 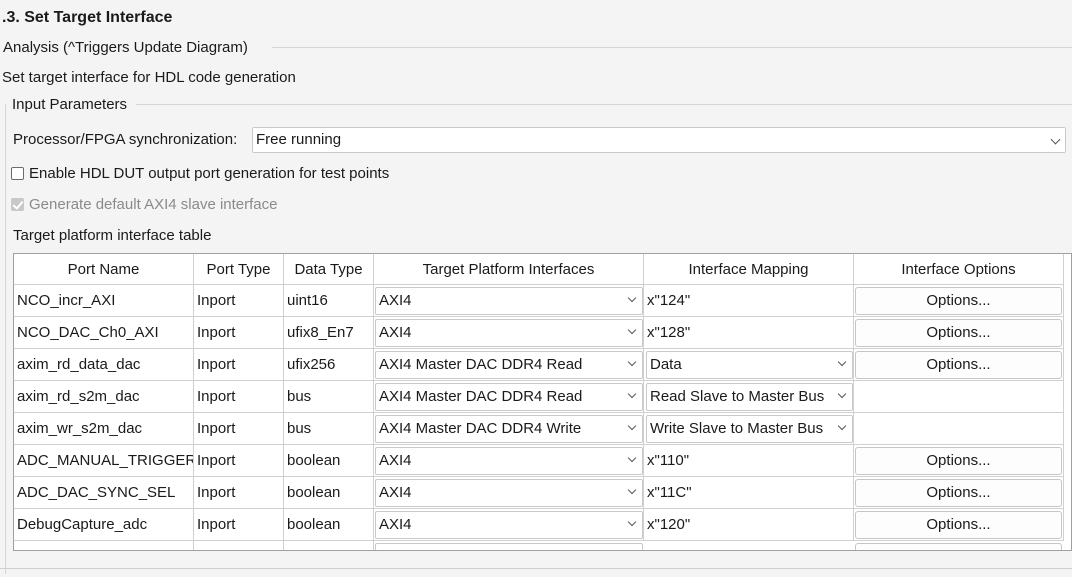 What do you see at coordinates (104, 269) in the screenshot?
I see `header-port-name: Port Name` at bounding box center [104, 269].